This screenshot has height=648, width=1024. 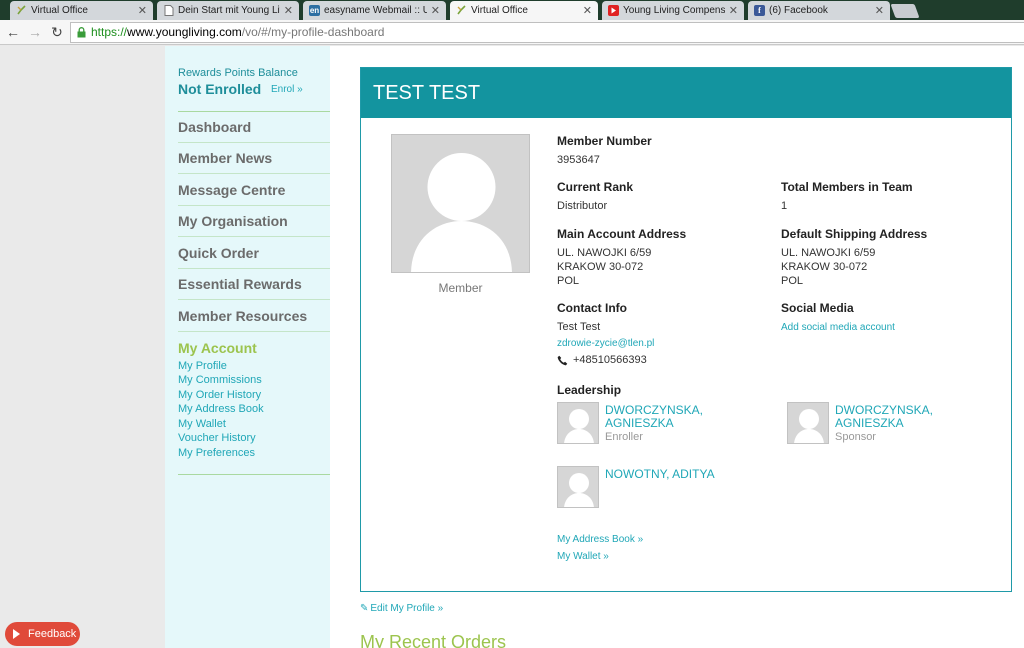 What do you see at coordinates (460, 288) in the screenshot?
I see `avatar-caption: Member` at bounding box center [460, 288].